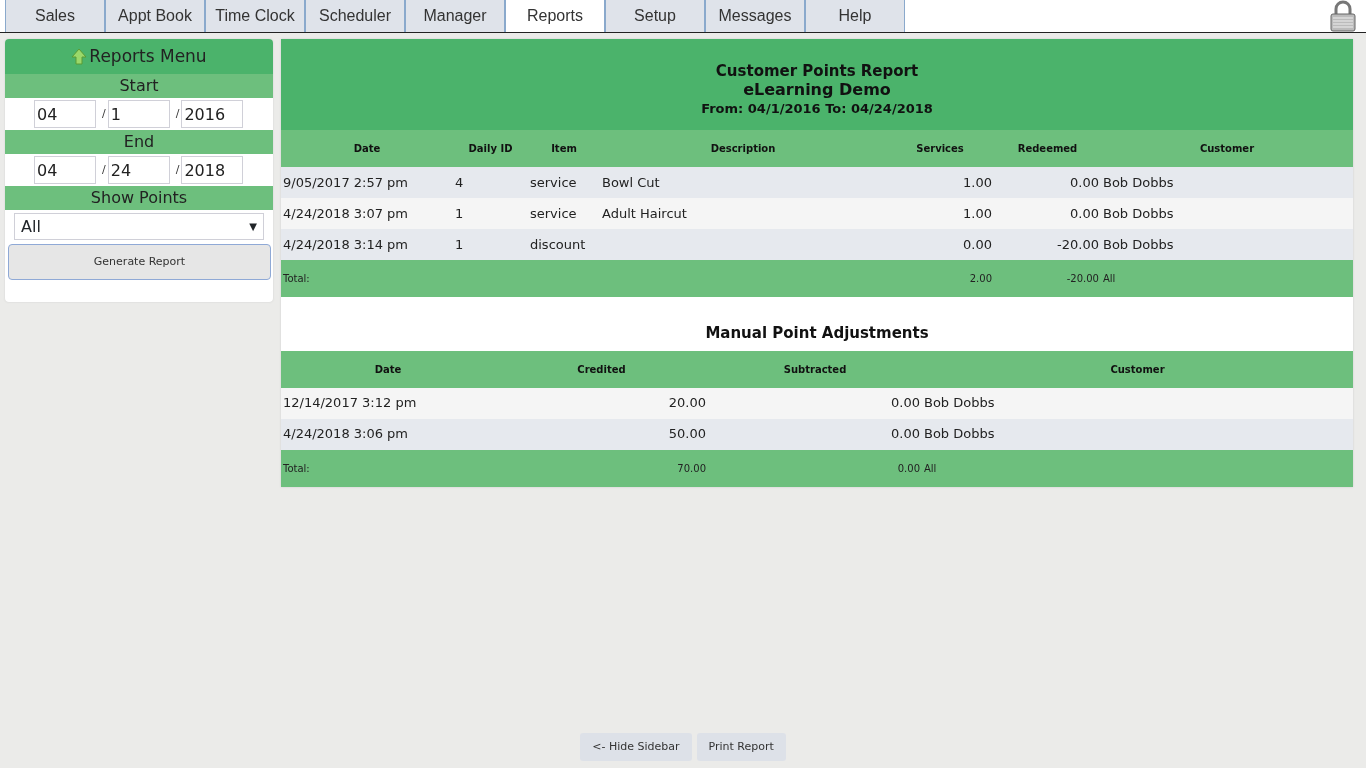 The image size is (1366, 768). Describe the element at coordinates (138, 114) in the screenshot. I see `date-input: 1` at that location.